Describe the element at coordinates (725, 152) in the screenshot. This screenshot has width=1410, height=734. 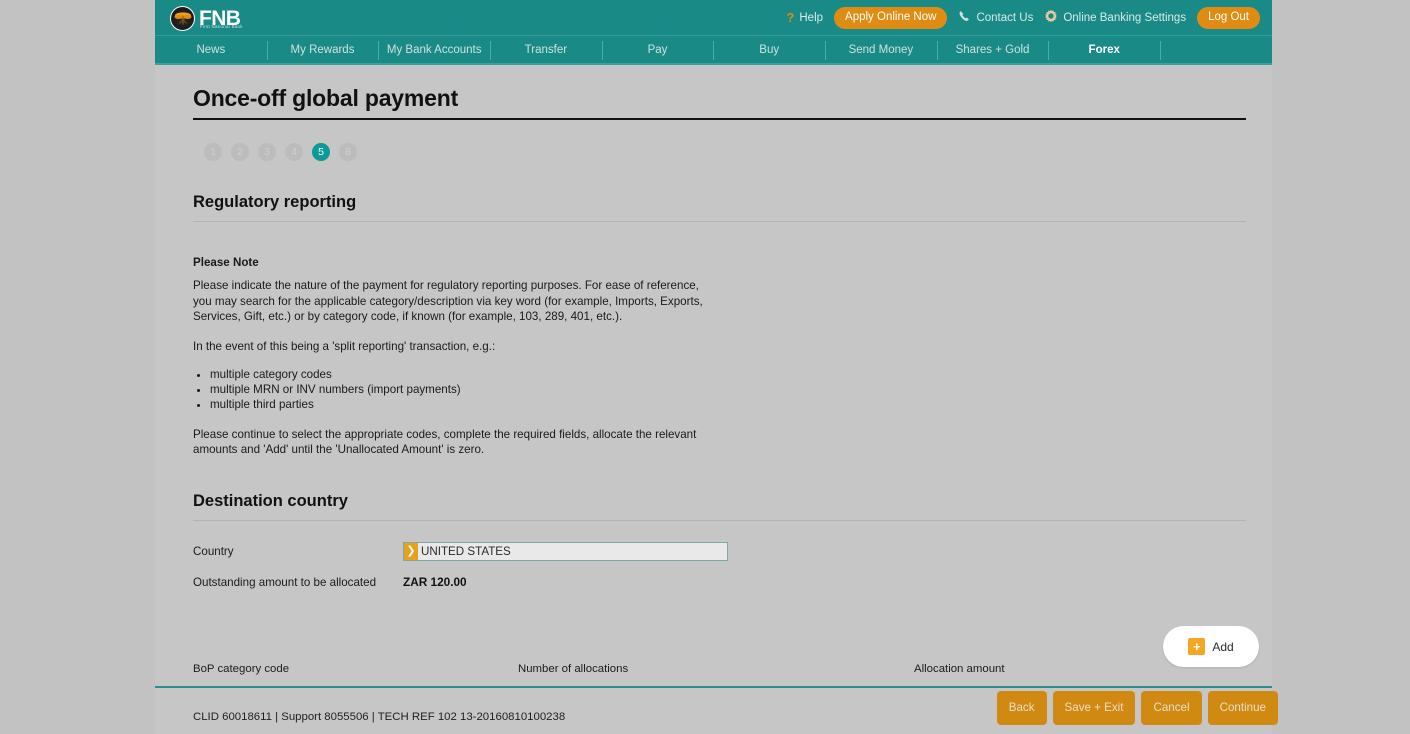
I see `step-indicator: 1 2 3 4 5 6` at that location.